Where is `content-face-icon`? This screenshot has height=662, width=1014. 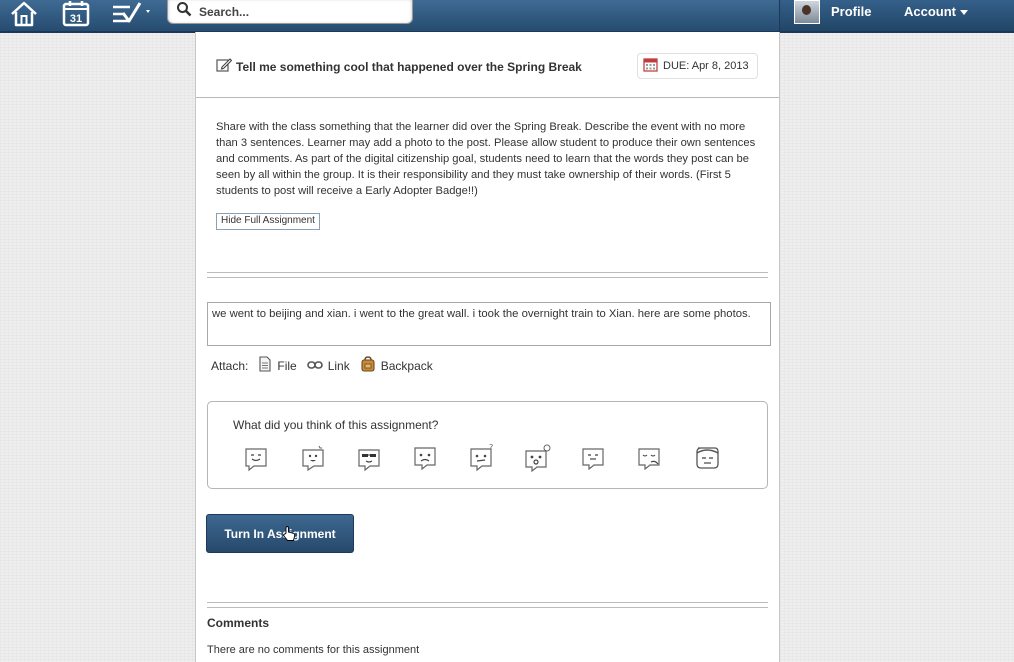 content-face-icon is located at coordinates (593, 458).